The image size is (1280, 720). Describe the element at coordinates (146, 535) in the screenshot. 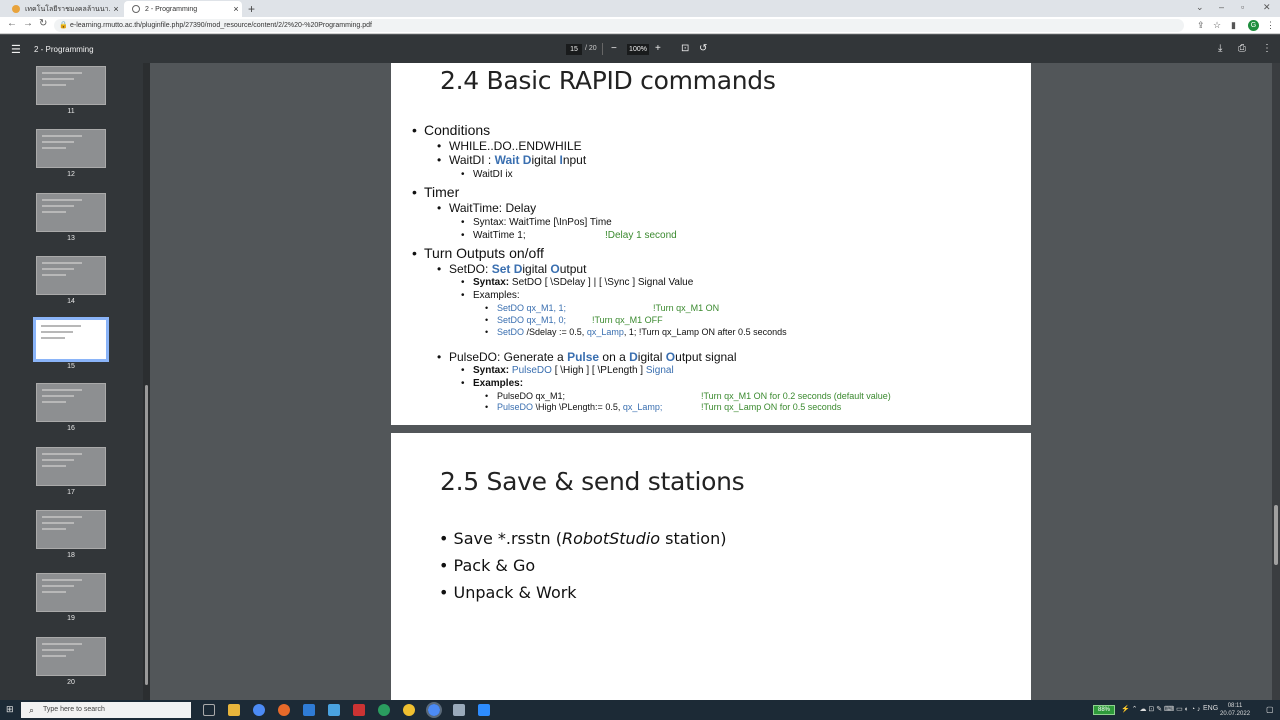

I see `sidebar-scrollbar-thumb` at that location.